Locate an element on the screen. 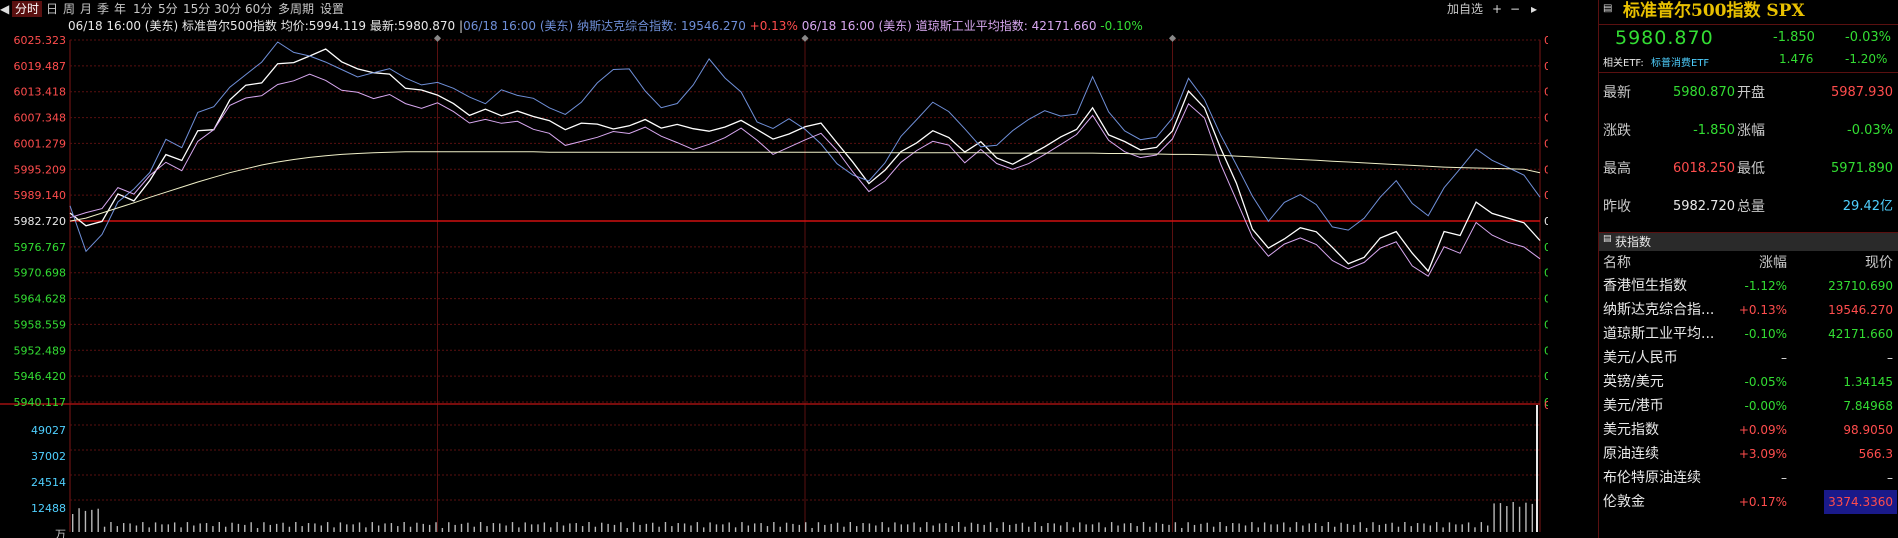 This screenshot has height=538, width=1898. stat-label: 最高 is located at coordinates (1617, 169).